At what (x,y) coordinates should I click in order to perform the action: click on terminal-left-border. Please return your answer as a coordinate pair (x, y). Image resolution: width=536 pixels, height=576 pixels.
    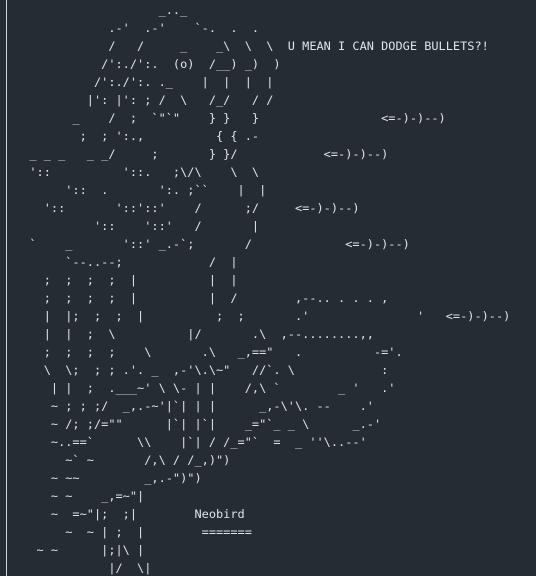
    Looking at the image, I should click on (6, 288).